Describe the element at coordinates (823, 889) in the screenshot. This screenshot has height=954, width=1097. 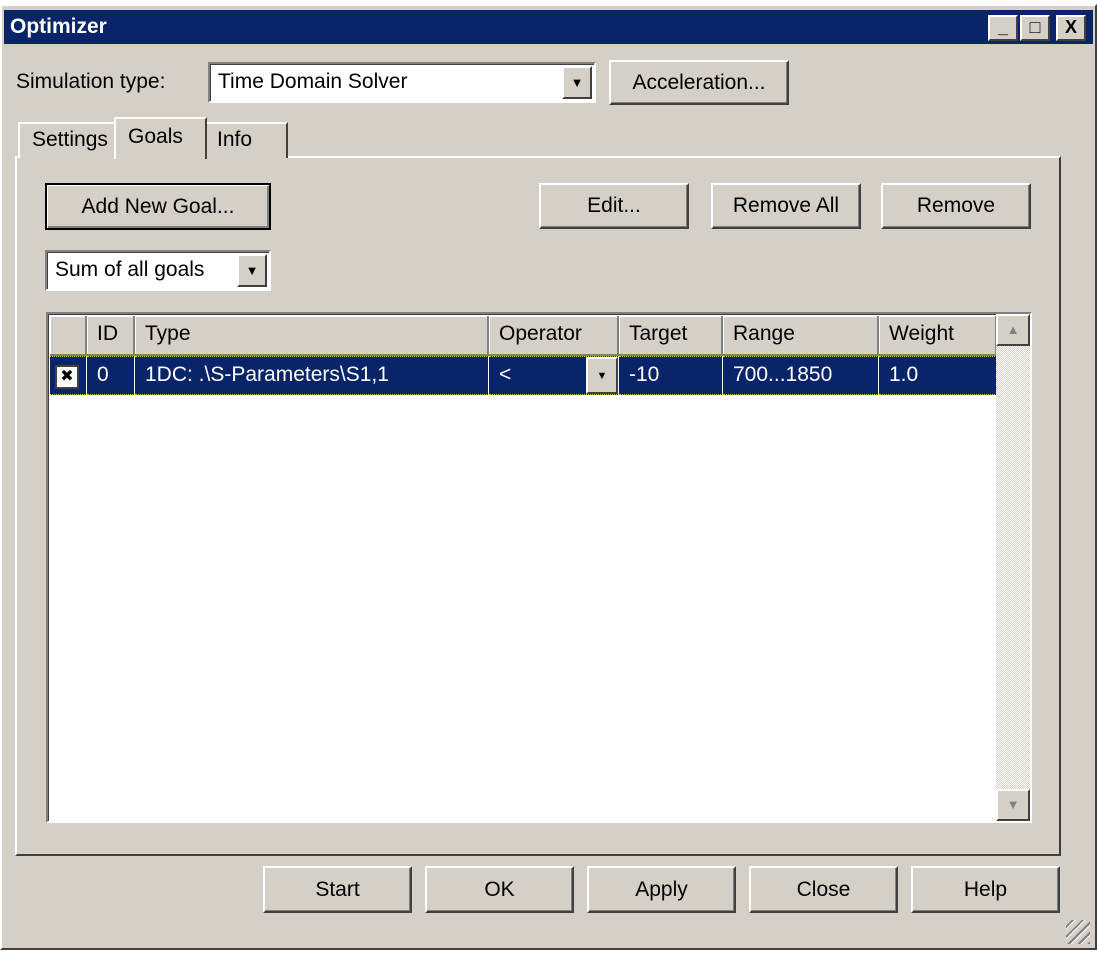
I see `close-button: Close` at that location.